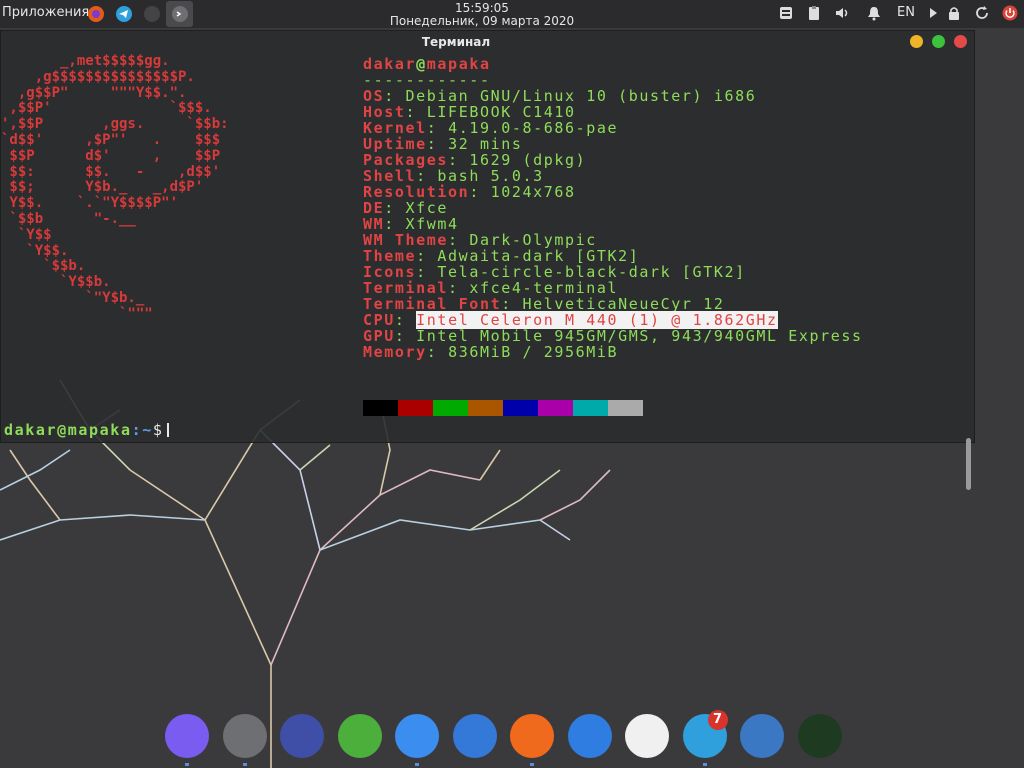  I want to click on info-line: Kernel: 4.19.0-8-686-pae, so click(491, 128).